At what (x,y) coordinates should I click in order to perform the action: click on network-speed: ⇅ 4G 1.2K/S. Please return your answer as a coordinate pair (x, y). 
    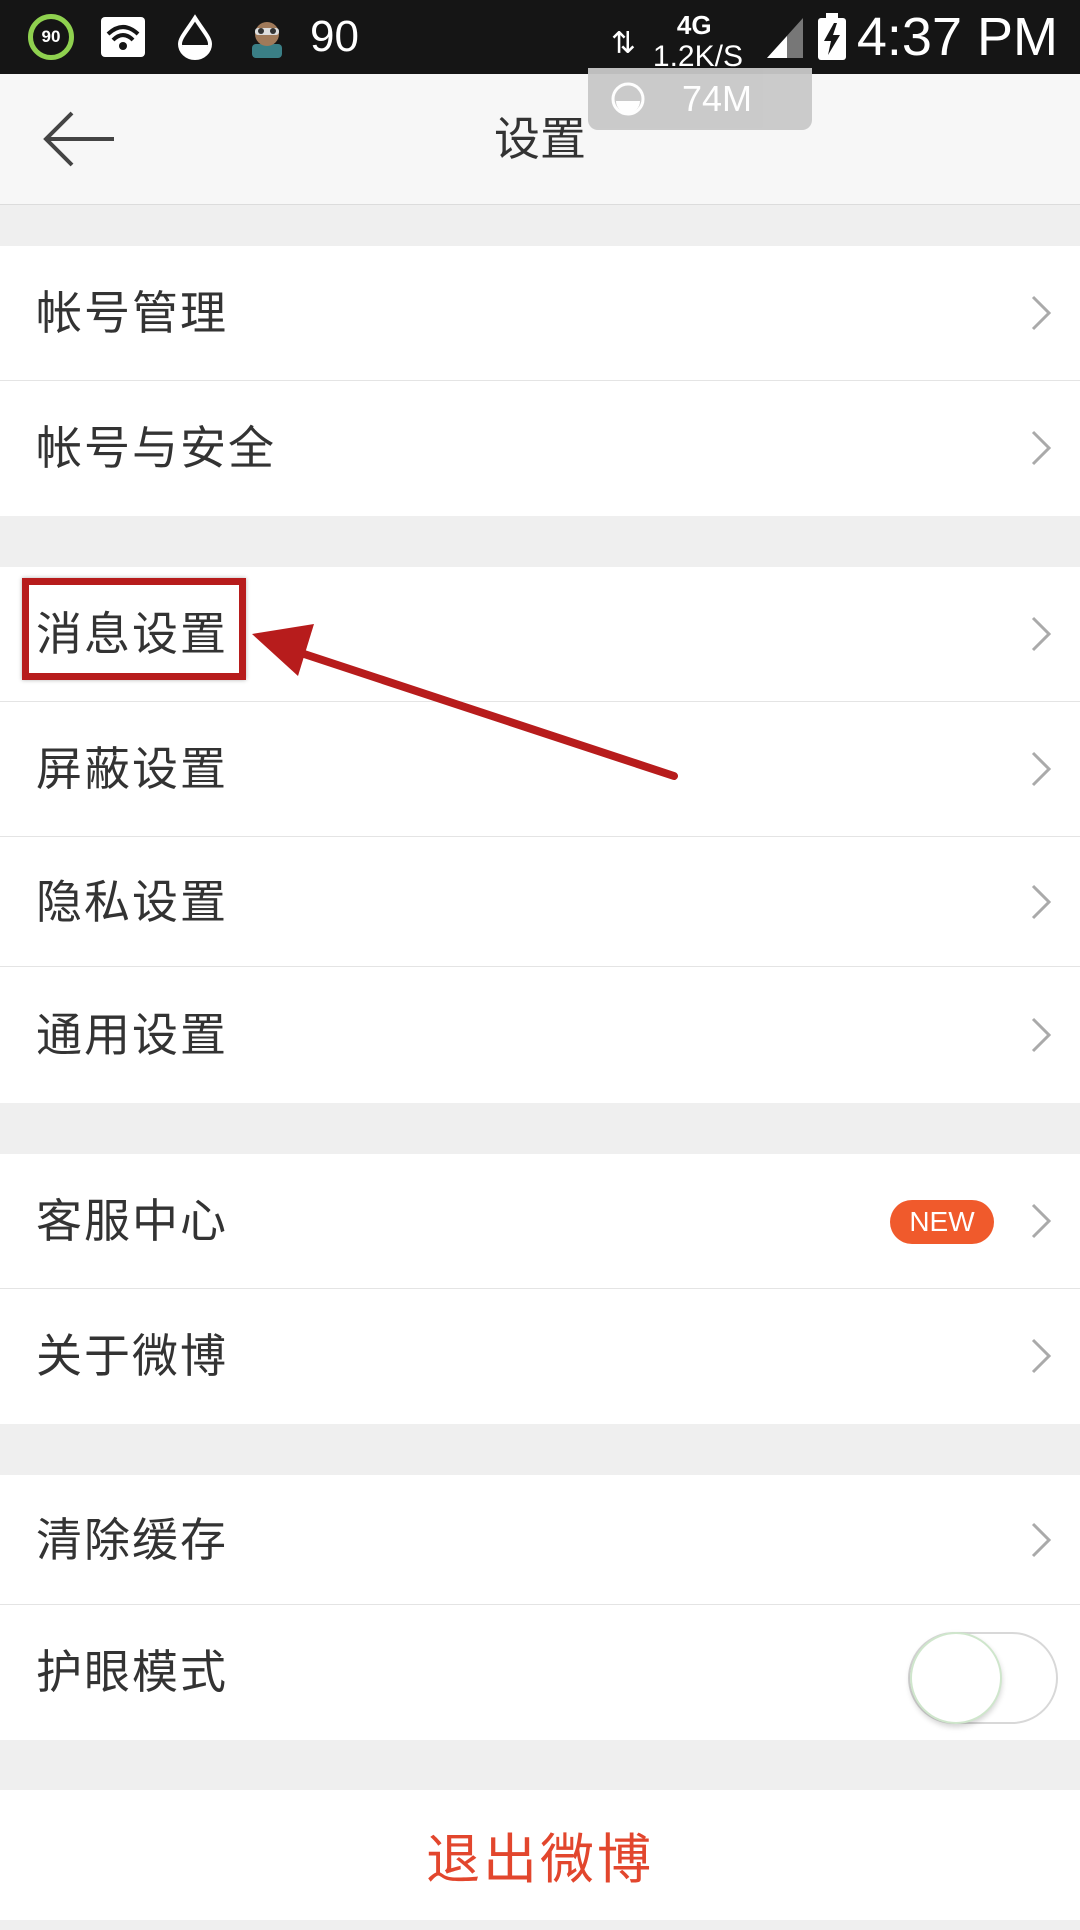
    Looking at the image, I should click on (669, 38).